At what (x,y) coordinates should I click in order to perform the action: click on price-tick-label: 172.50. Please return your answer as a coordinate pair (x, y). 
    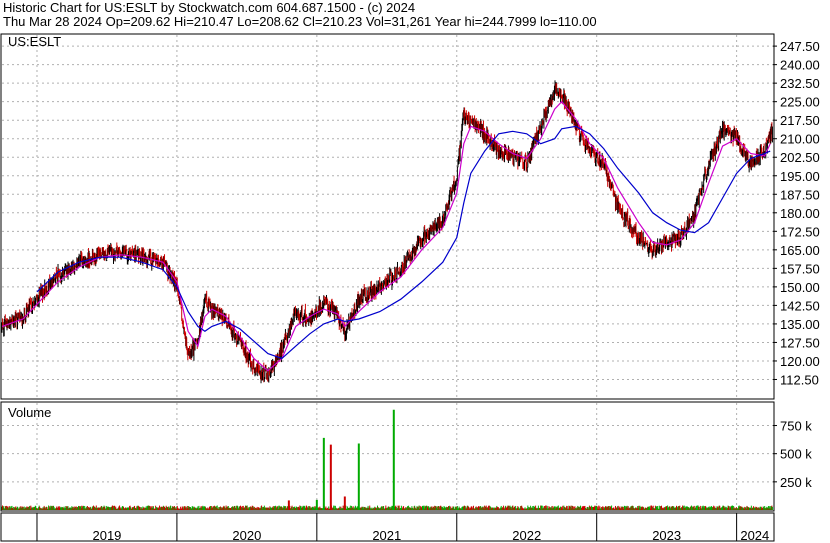
    Looking at the image, I should click on (800, 231).